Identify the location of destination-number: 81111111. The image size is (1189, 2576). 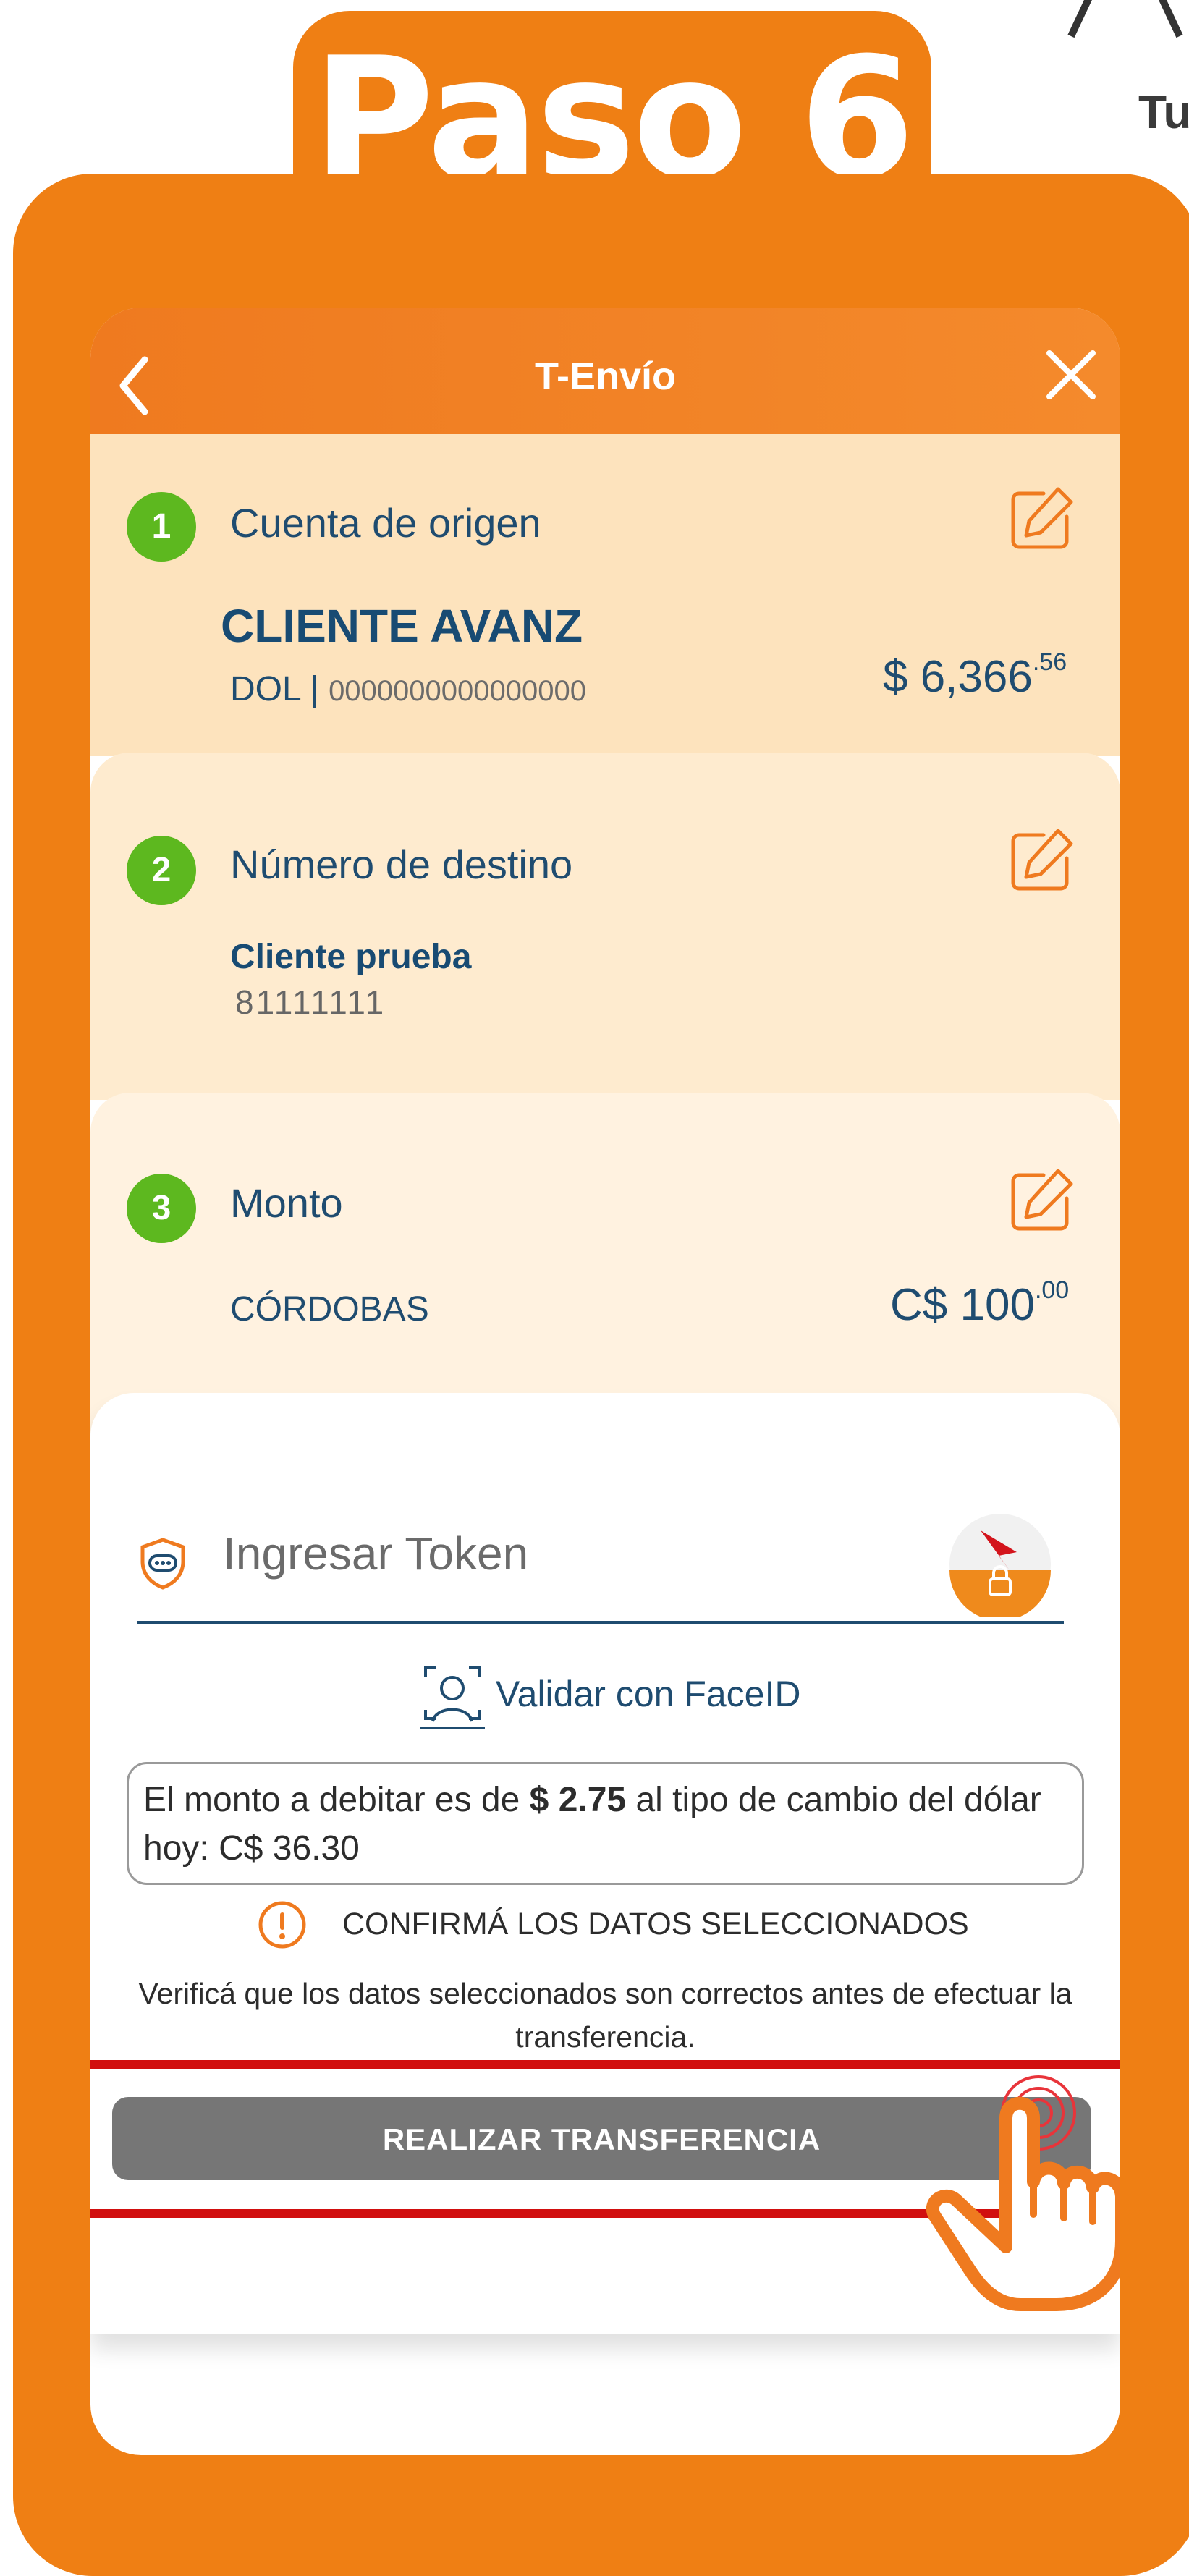
(311, 1002).